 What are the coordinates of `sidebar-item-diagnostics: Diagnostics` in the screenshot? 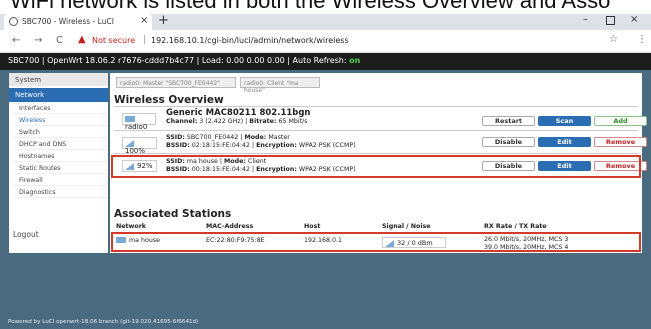 It's located at (60, 192).